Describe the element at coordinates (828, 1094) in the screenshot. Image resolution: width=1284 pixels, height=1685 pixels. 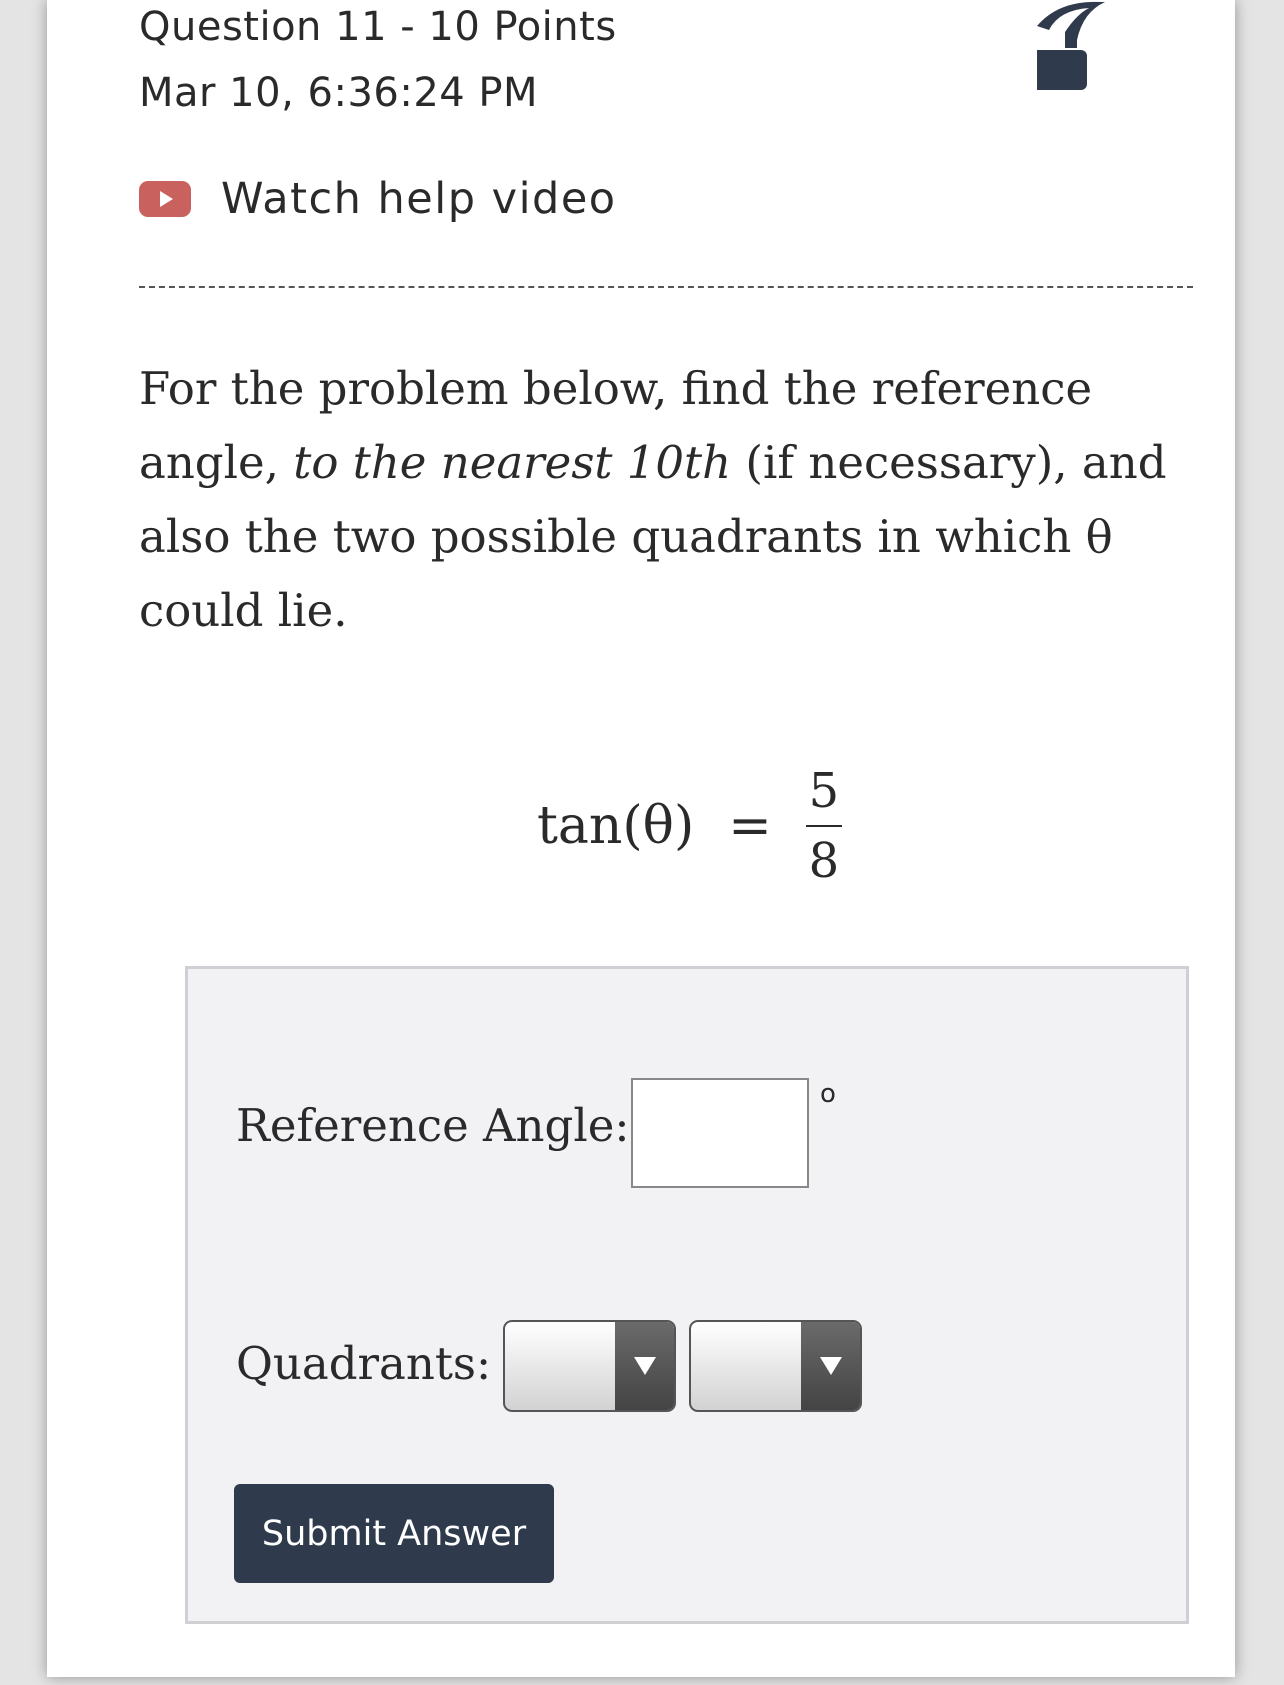
I see `degree-symbol: o` at that location.